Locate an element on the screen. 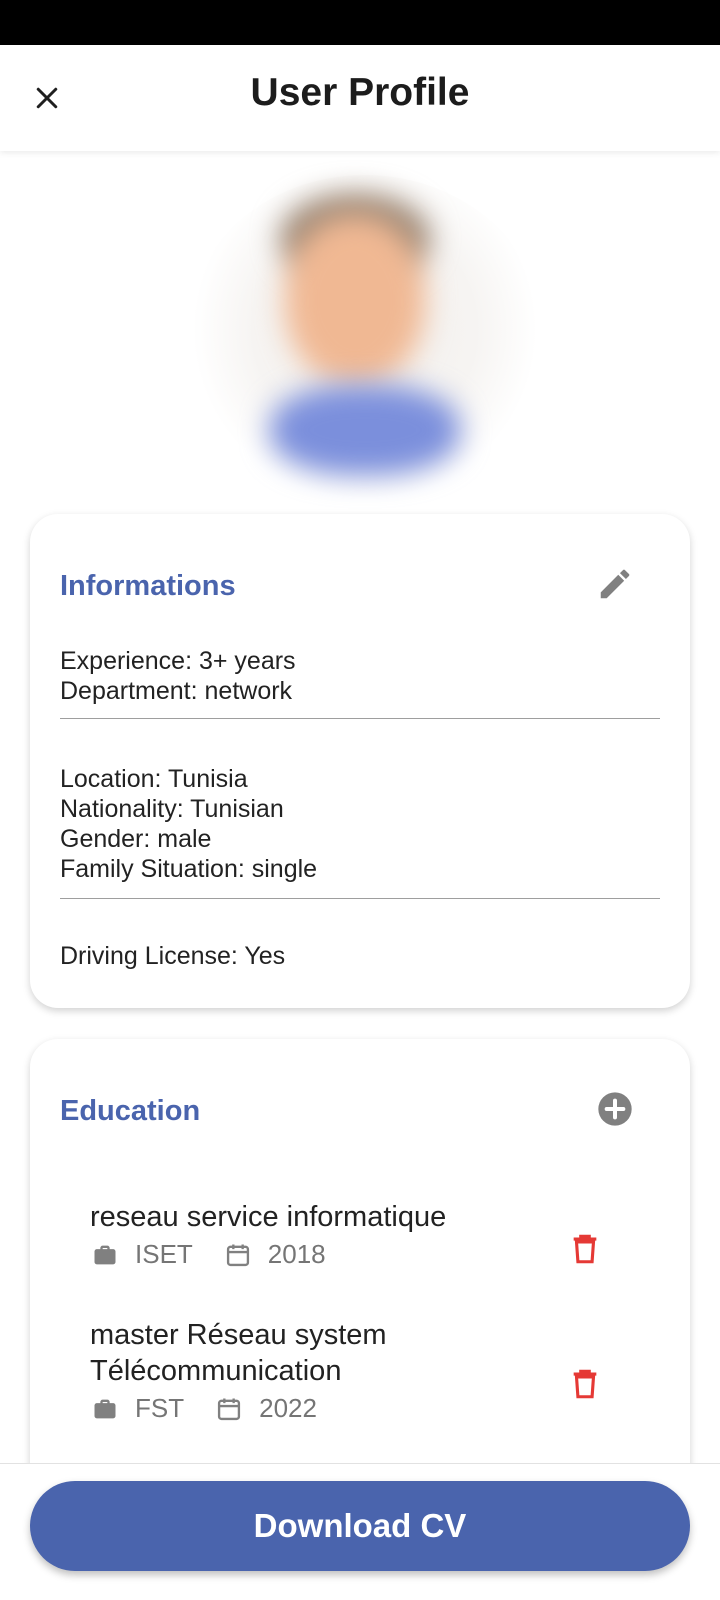 Image resolution: width=720 pixels, height=1600 pixels. page-title: User Profile is located at coordinates (360, 92).